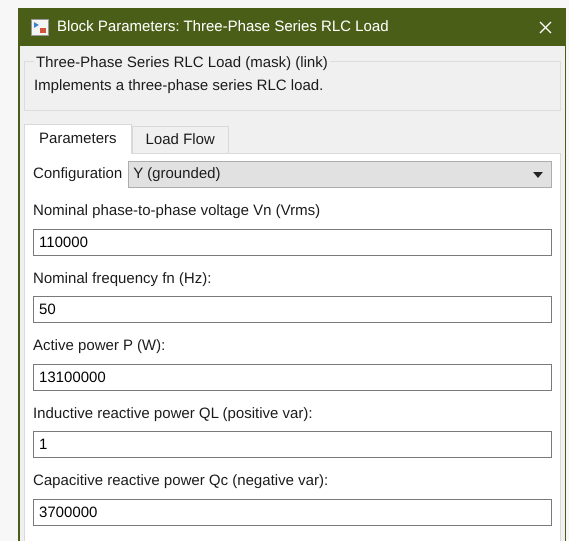 This screenshot has height=541, width=569. I want to click on window-title: Block Parameters: Three-Phase Series RLC Load, so click(223, 26).